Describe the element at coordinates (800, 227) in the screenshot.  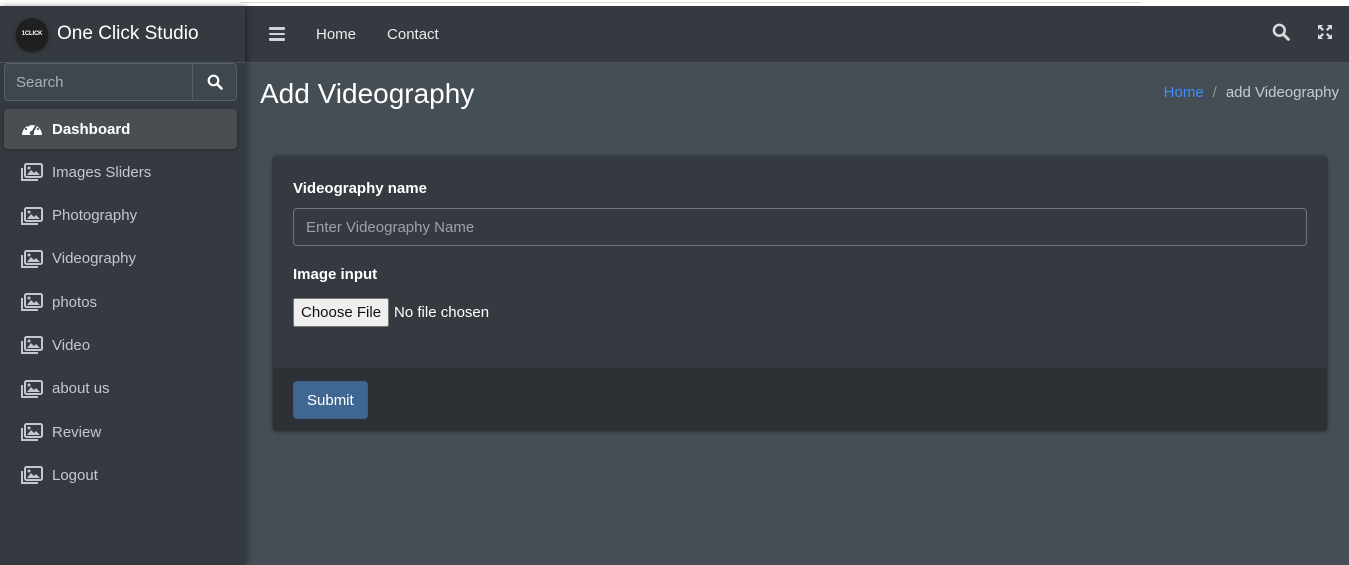
I see `videography-name-input` at that location.